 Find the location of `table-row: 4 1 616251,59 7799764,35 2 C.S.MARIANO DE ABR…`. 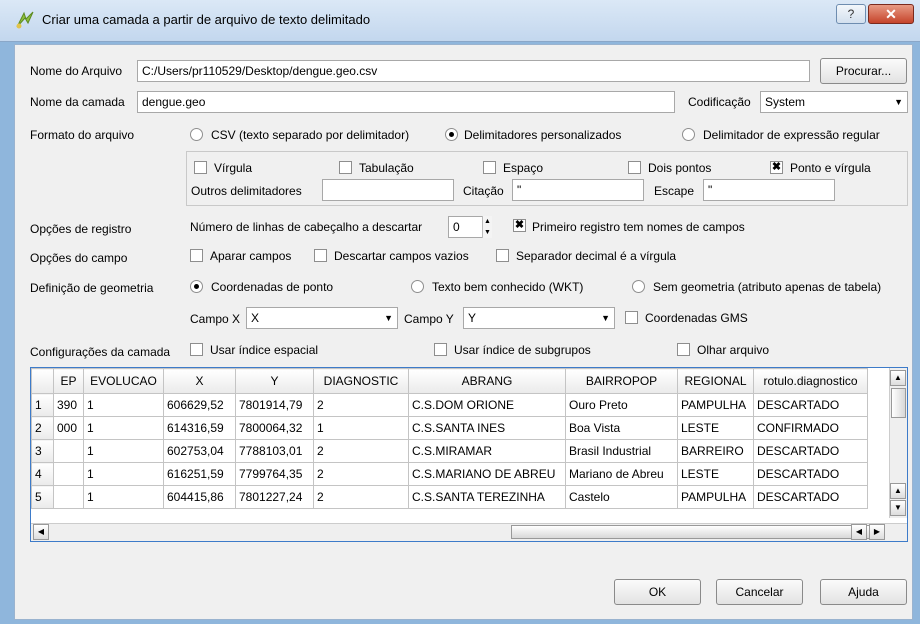

table-row: 4 1 616251,59 7799764,35 2 C.S.MARIANO DE ABR… is located at coordinates (449, 474).